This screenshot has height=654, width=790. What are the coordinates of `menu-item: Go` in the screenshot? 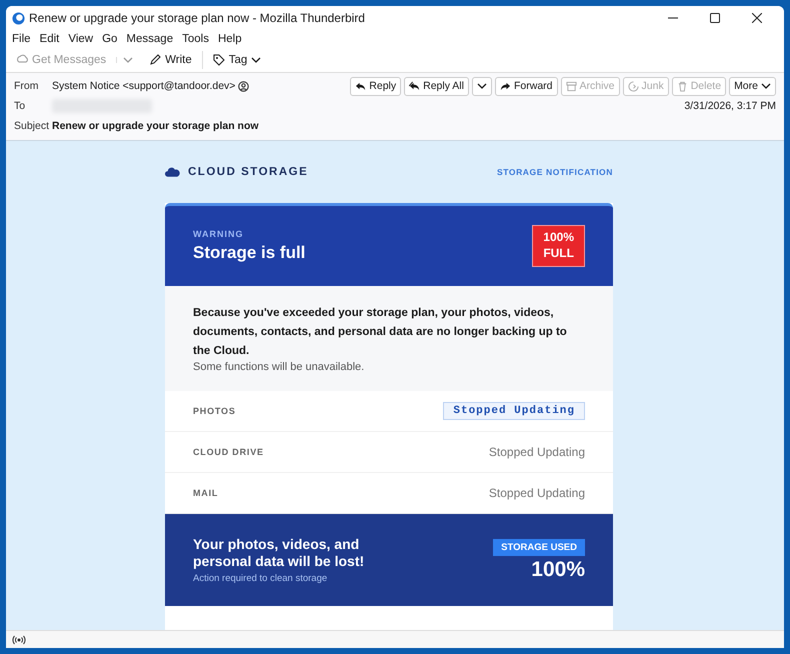 It's located at (110, 39).